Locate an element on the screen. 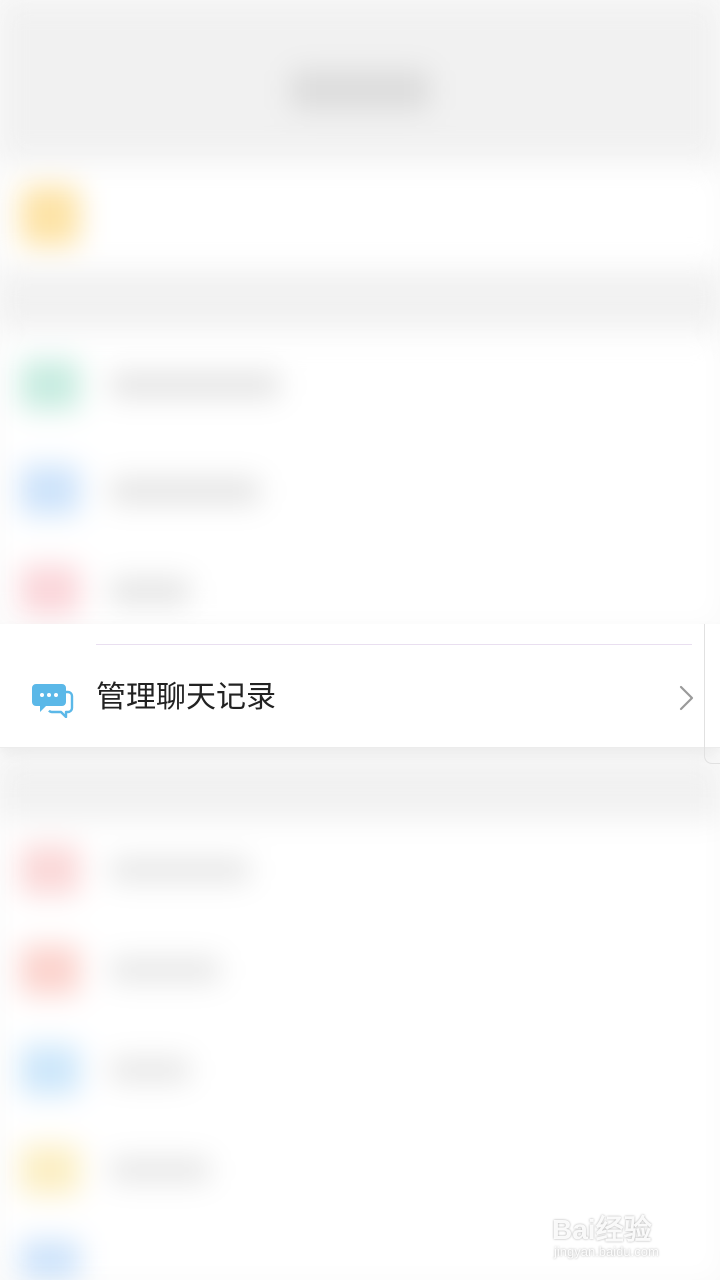 The width and height of the screenshot is (720, 1280). blurred-profile-row is located at coordinates (360, 218).